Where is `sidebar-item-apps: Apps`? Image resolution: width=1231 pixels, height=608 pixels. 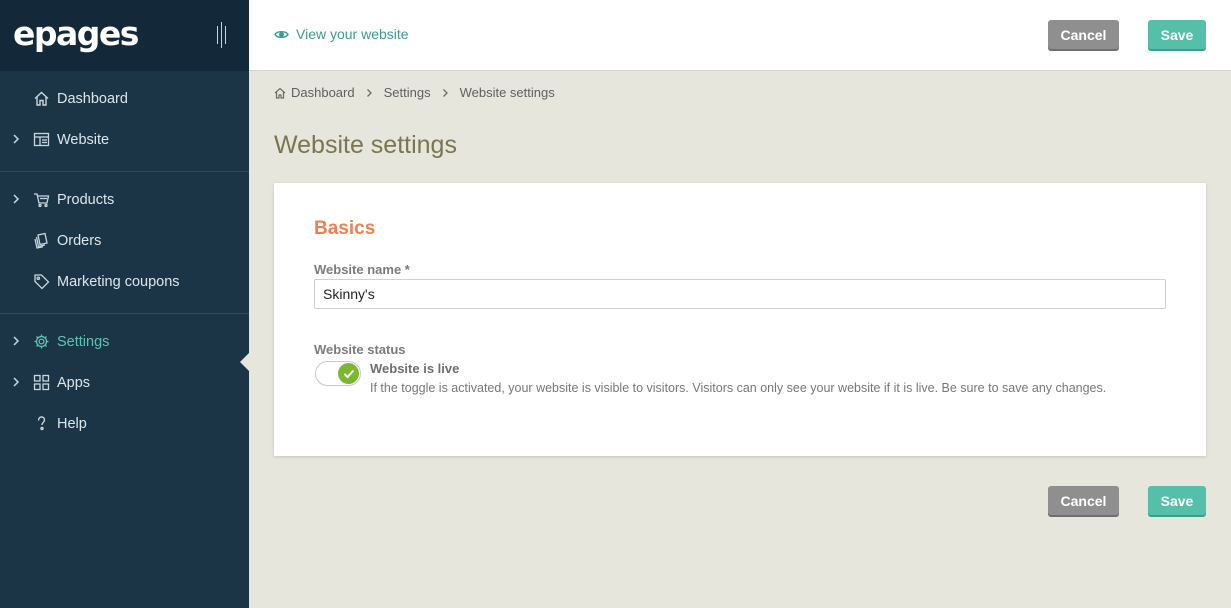
sidebar-item-apps: Apps is located at coordinates (124, 382).